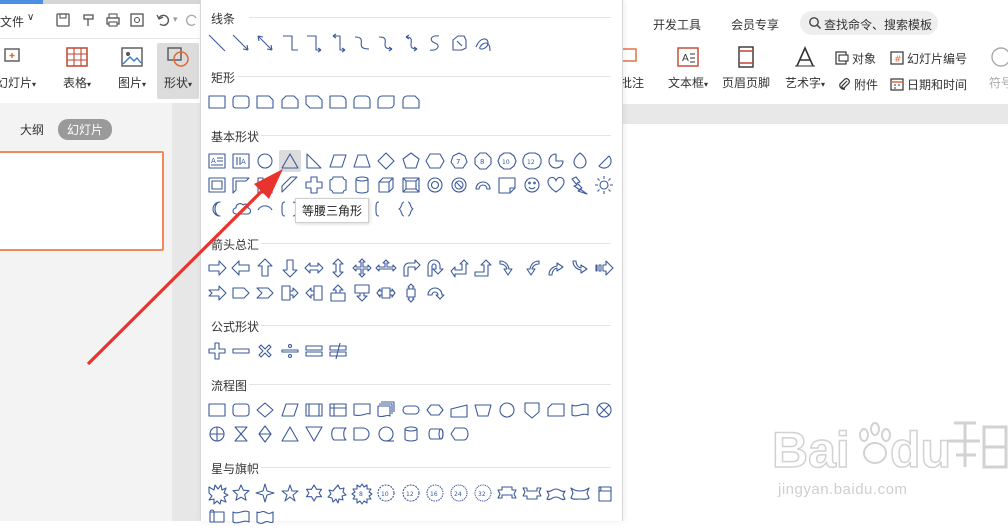 This screenshot has width=1008, height=531. I want to click on shape-extract-icon, so click(290, 434).